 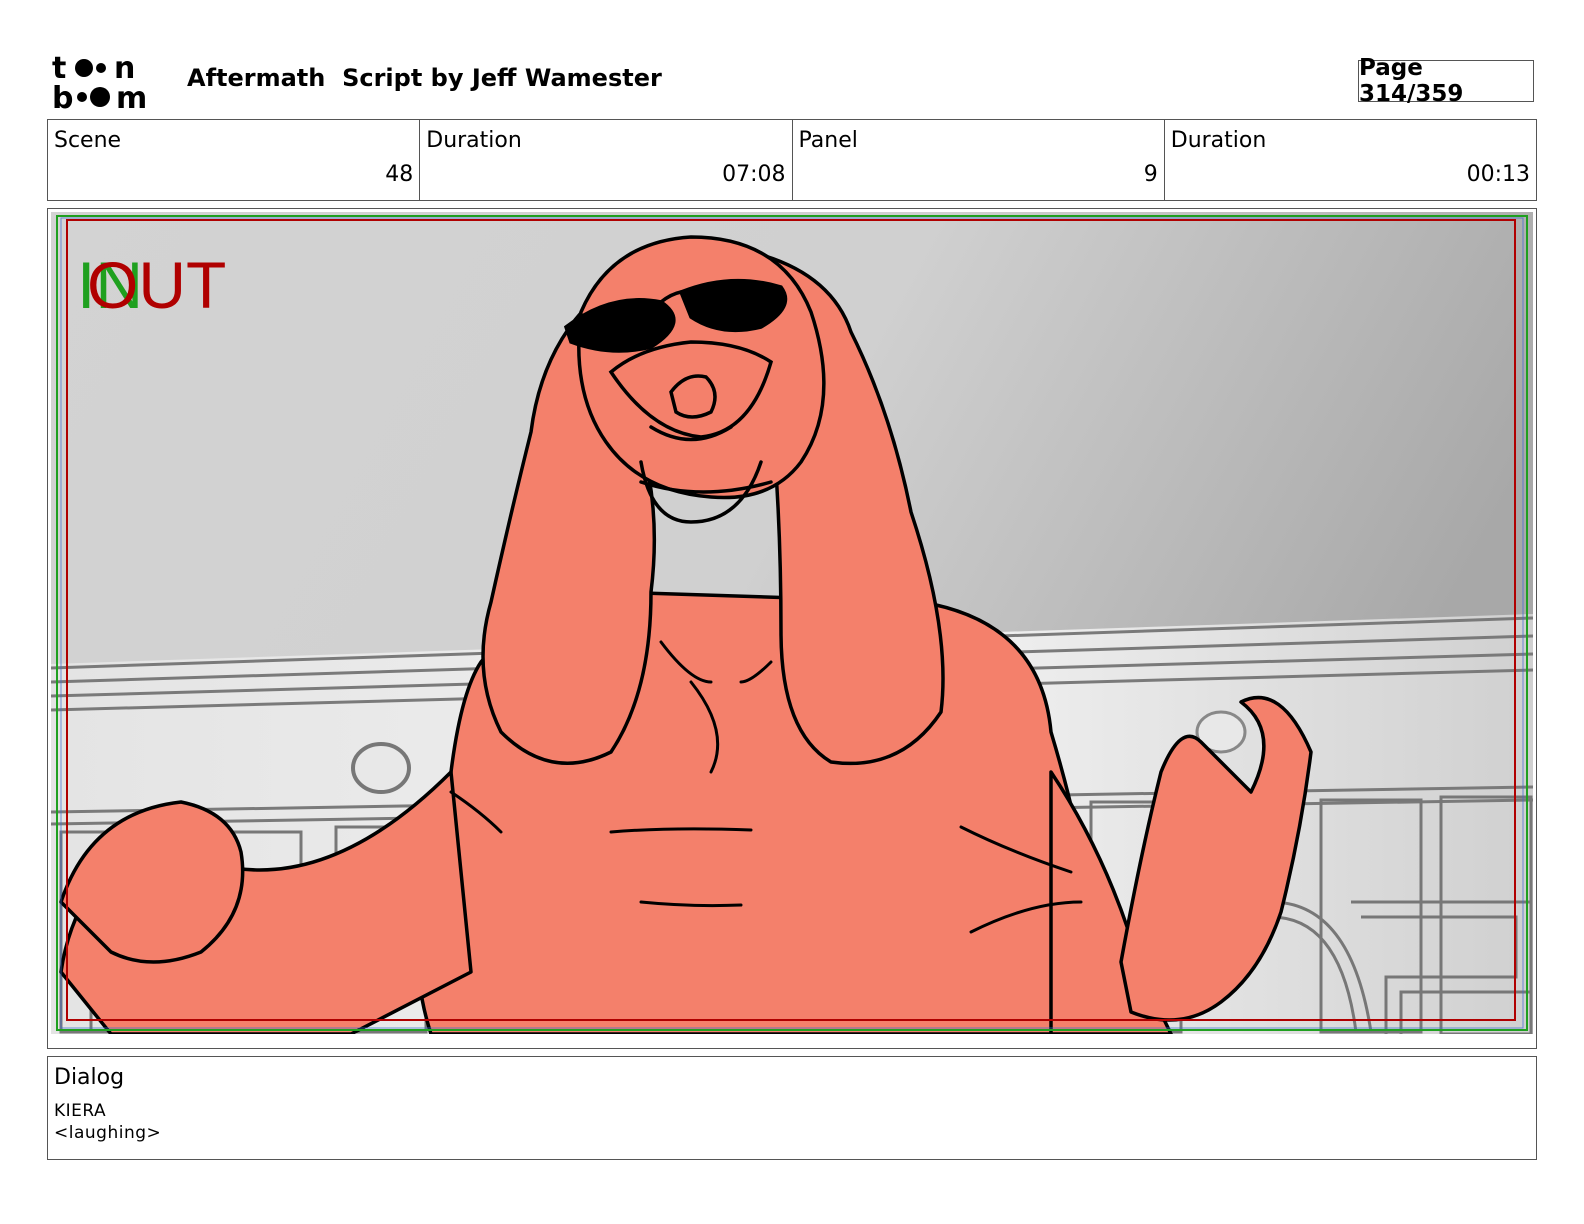 I want to click on scene-cell: Scene 48, so click(x=234, y=160).